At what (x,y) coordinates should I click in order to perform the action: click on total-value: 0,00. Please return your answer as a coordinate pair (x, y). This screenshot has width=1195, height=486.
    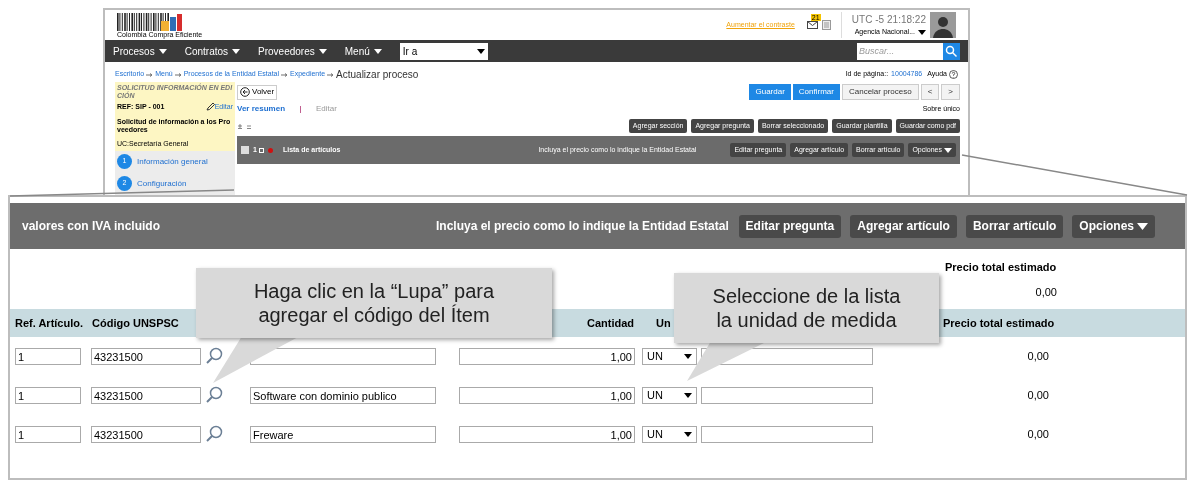
    Looking at the image, I should click on (1045, 292).